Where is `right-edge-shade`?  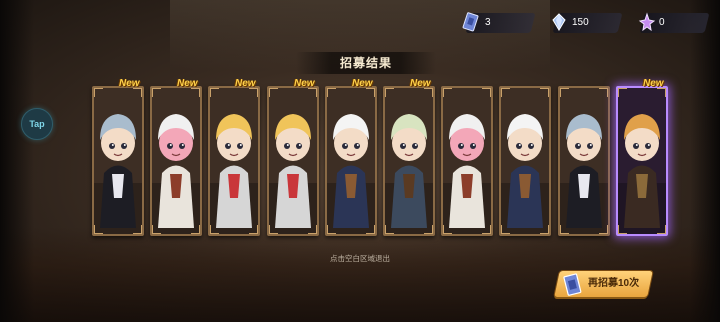 right-edge-shade is located at coordinates (705, 161).